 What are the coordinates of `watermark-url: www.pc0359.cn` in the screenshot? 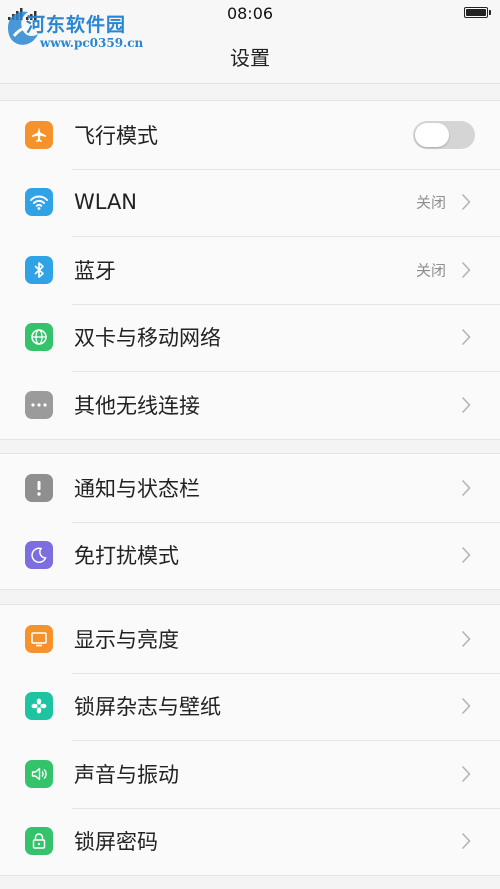 It's located at (92, 43).